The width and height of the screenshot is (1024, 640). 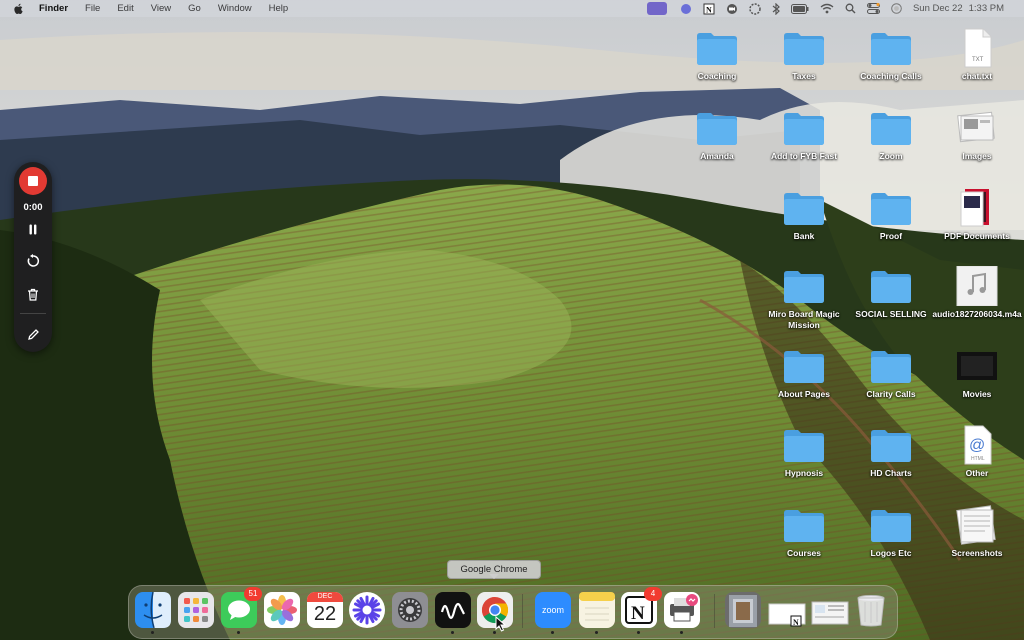 What do you see at coordinates (891, 373) in the screenshot?
I see `desktop-item: Clarity Calls` at bounding box center [891, 373].